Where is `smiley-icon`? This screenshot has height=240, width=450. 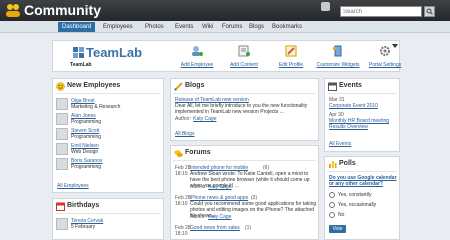
smiley-icon is located at coordinates (60, 86).